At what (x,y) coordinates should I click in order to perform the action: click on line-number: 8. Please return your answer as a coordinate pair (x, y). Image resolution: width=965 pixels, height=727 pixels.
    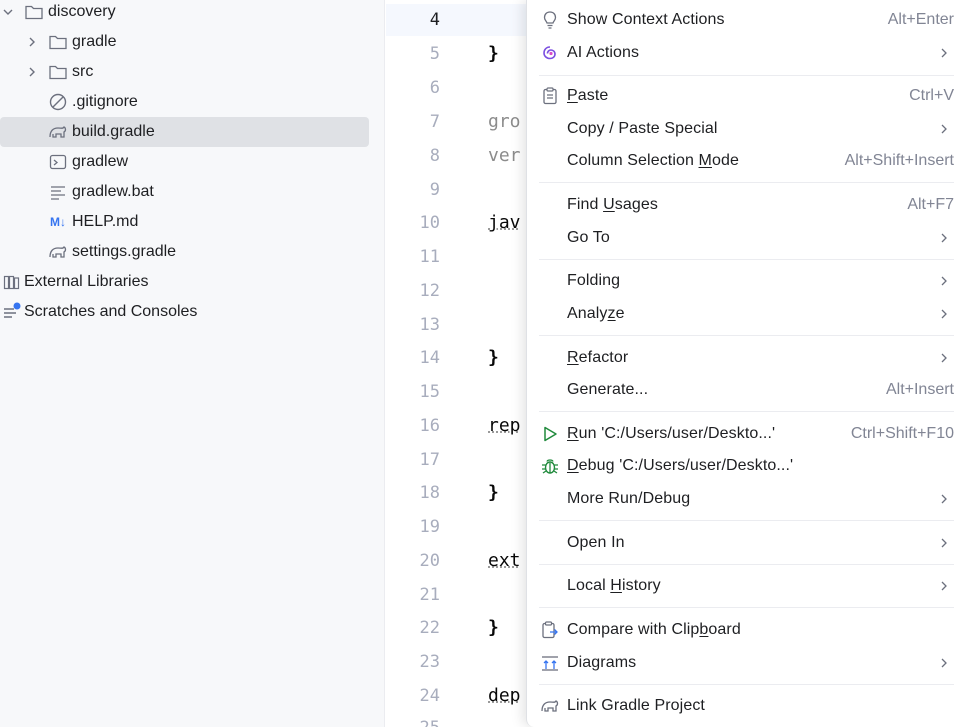
    Looking at the image, I should click on (434, 156).